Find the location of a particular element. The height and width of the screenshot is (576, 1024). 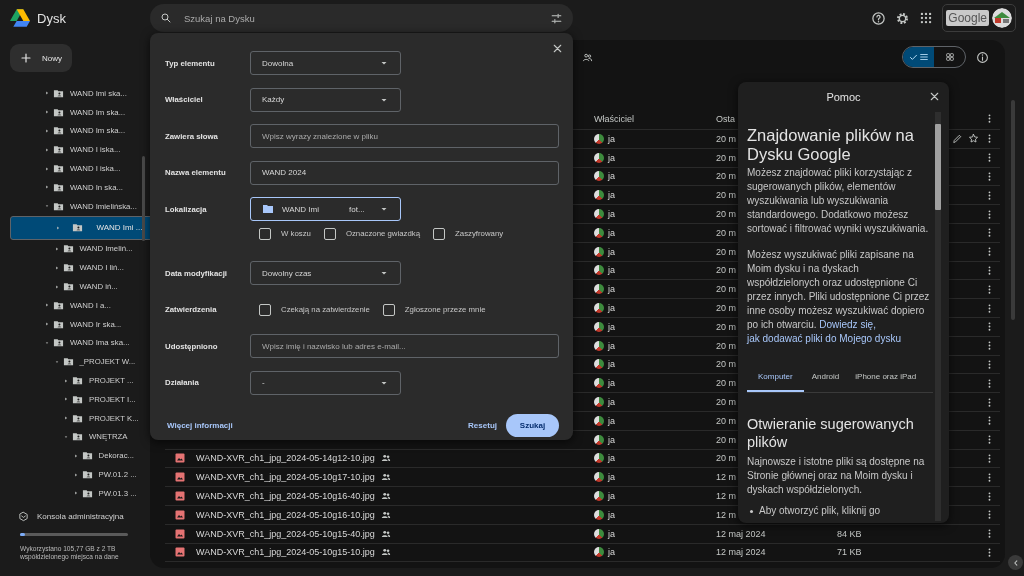

help-paragraph: Możesz wyszukiwać pliki zapisane na Moim dysku i na dyskach współdzielonych oraz udostępnione Ci przez innych. Pliki udostępnione Ci przez inne osoby możesz wyszukiwać dopiero po ich otwarciu. Dowiedz się, jak dodawać pliki do Mojego dysku is located at coordinates (839, 297).